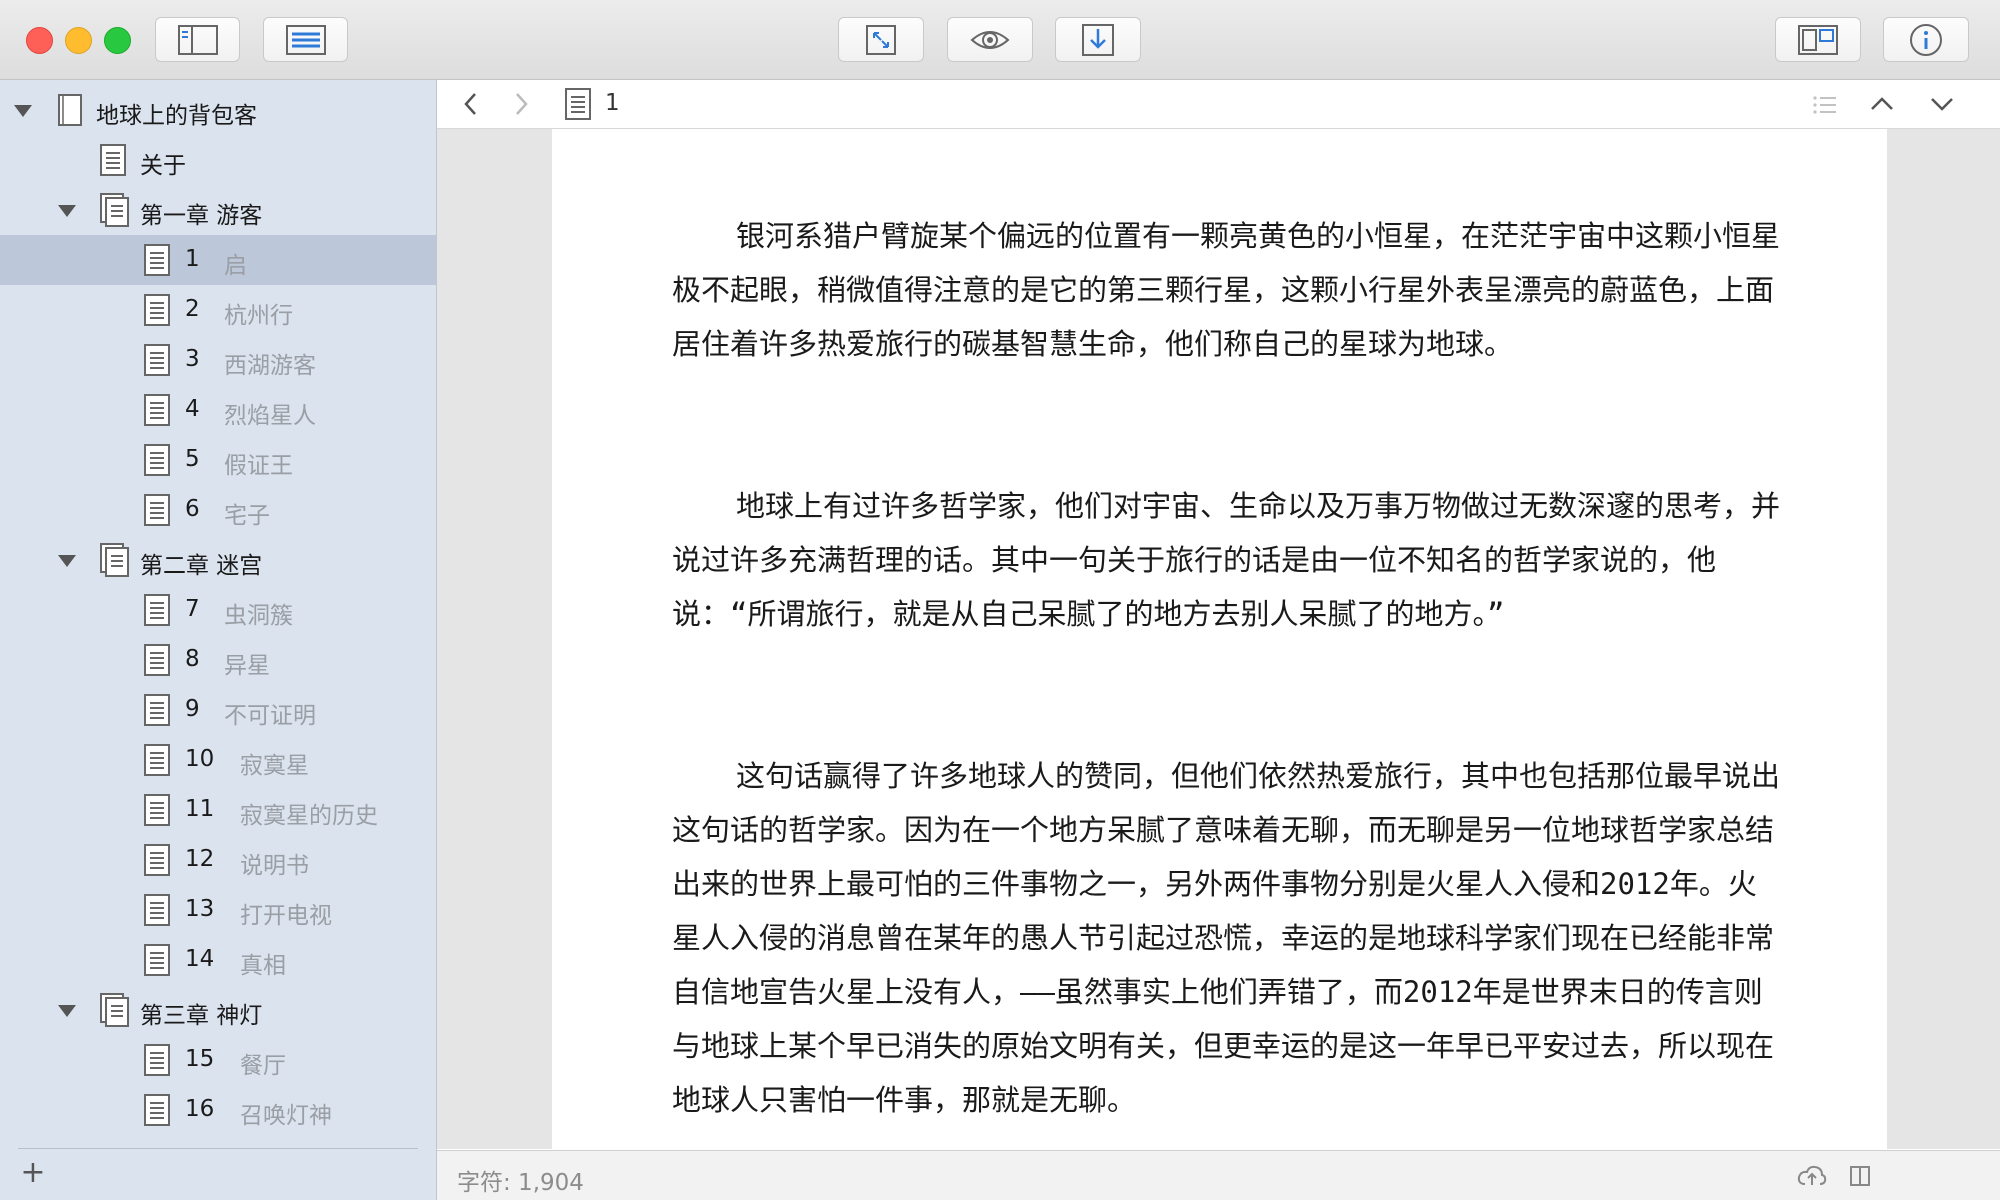 The height and width of the screenshot is (1200, 2000). What do you see at coordinates (163, 166) in the screenshot?
I see `document-label: 关于` at bounding box center [163, 166].